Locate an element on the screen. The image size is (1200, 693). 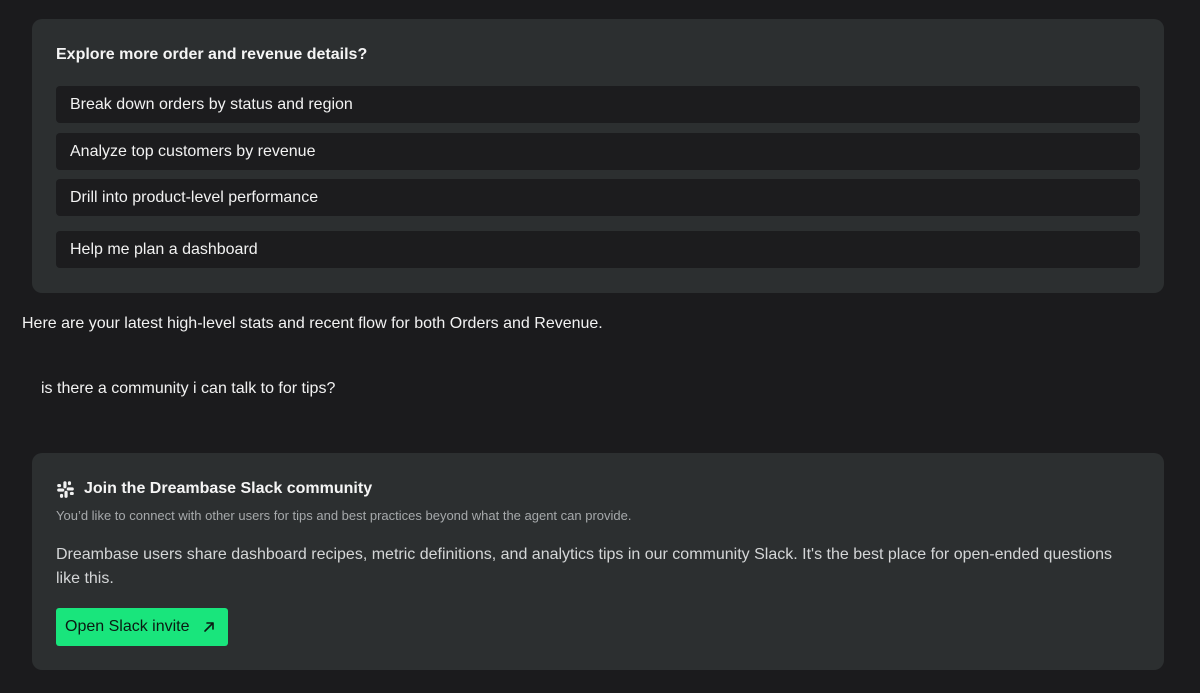
slack-card-header: Join the Dreambase Slack community is located at coordinates (214, 489).